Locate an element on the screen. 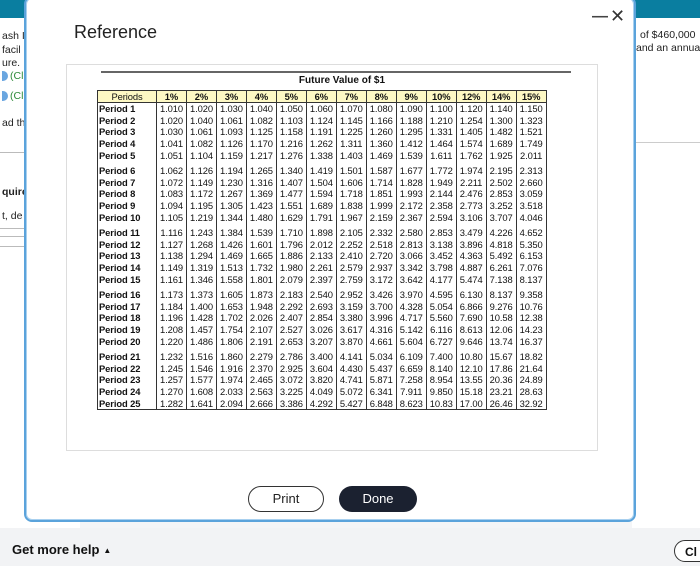 The width and height of the screenshot is (700, 566). table-cell: 3.700 is located at coordinates (381, 306).